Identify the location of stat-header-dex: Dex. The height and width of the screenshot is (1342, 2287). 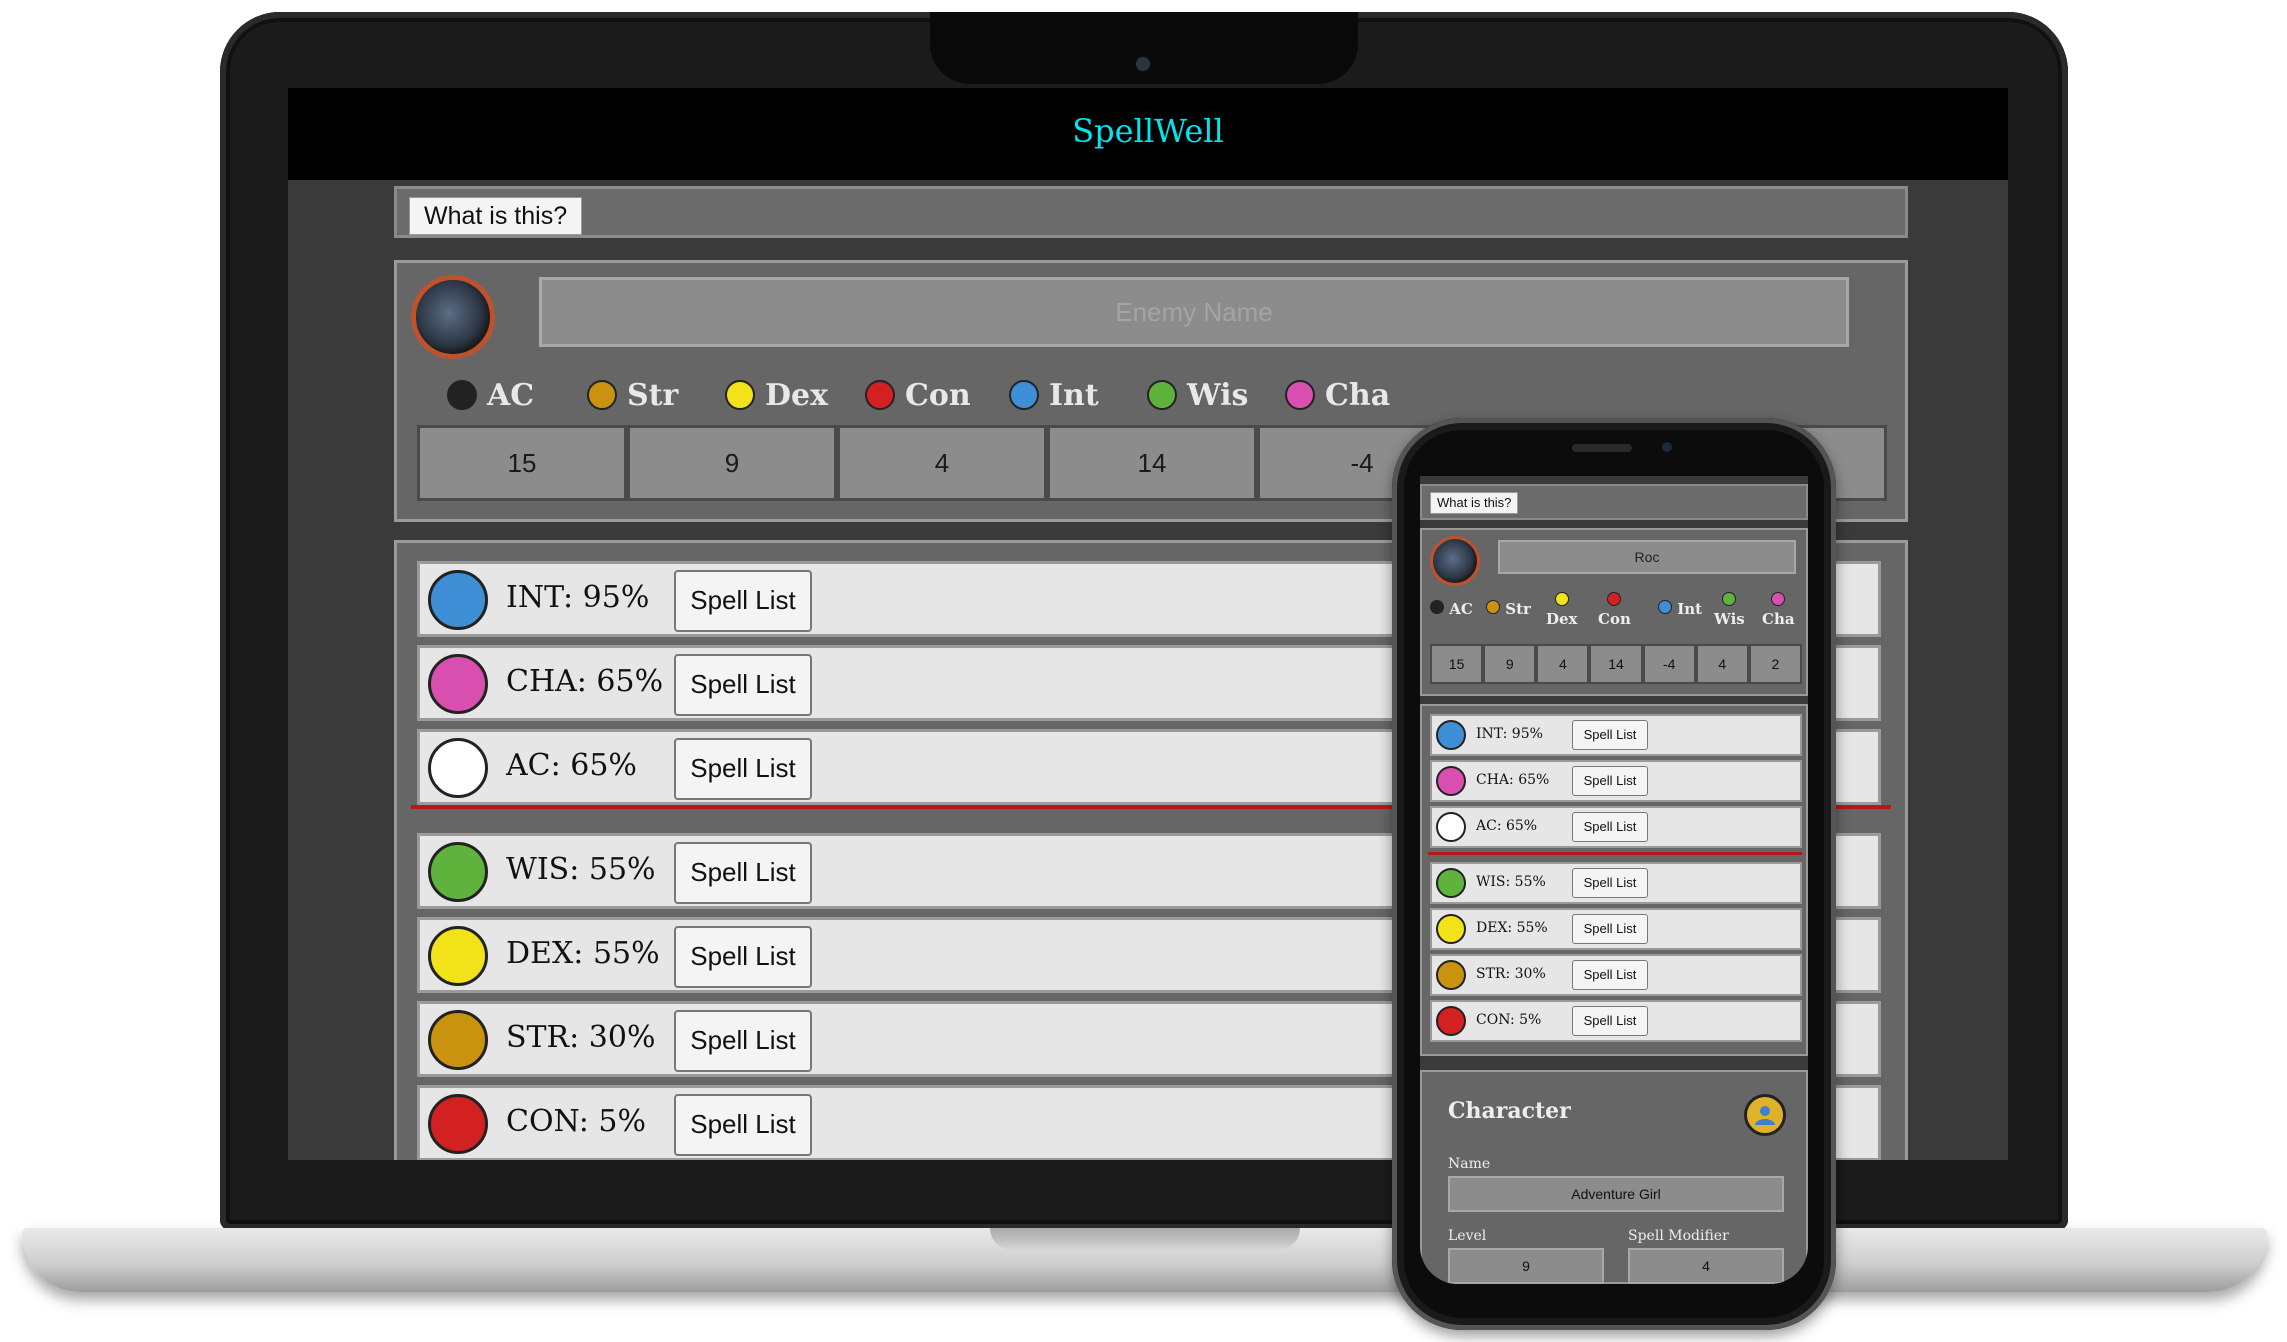
(1562, 610).